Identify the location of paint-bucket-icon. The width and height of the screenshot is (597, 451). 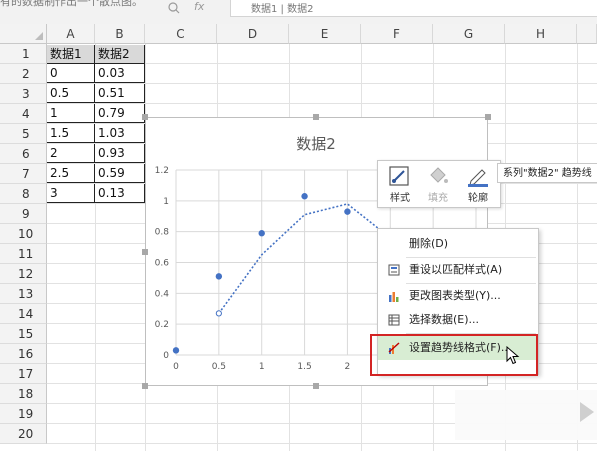
(439, 175).